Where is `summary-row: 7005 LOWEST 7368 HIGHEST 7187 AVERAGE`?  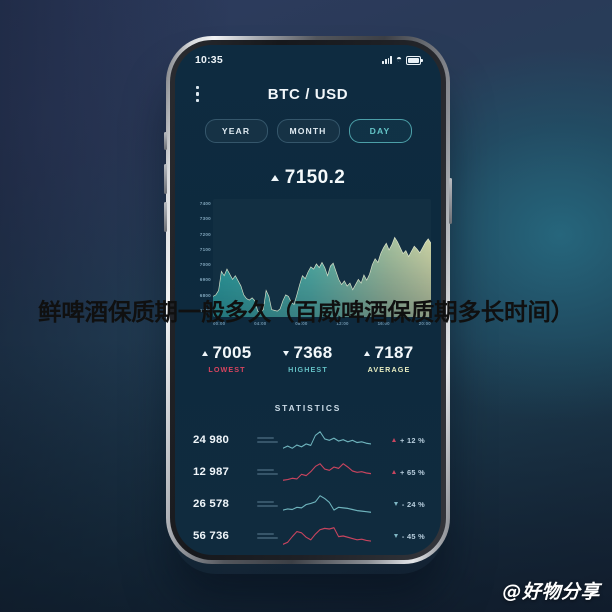 summary-row: 7005 LOWEST 7368 HIGHEST 7187 AVERAGE is located at coordinates (308, 358).